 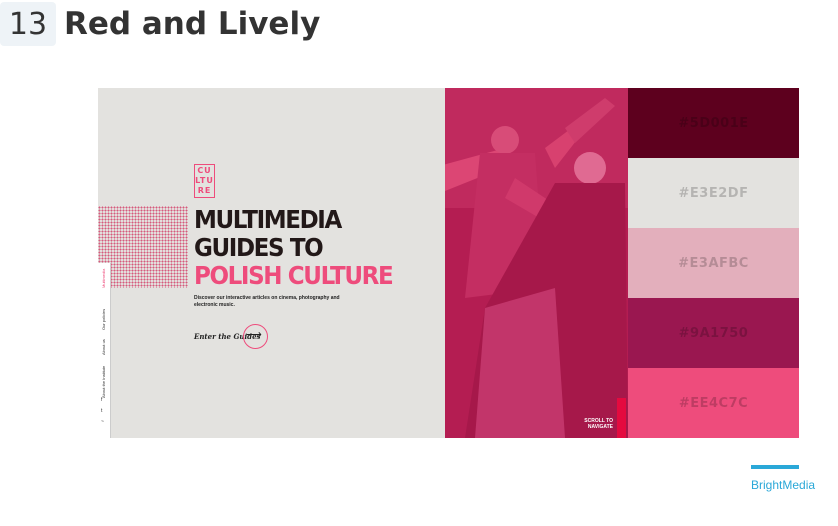 What do you see at coordinates (104, 382) in the screenshot?
I see `nav-item-institute: About the Institute` at bounding box center [104, 382].